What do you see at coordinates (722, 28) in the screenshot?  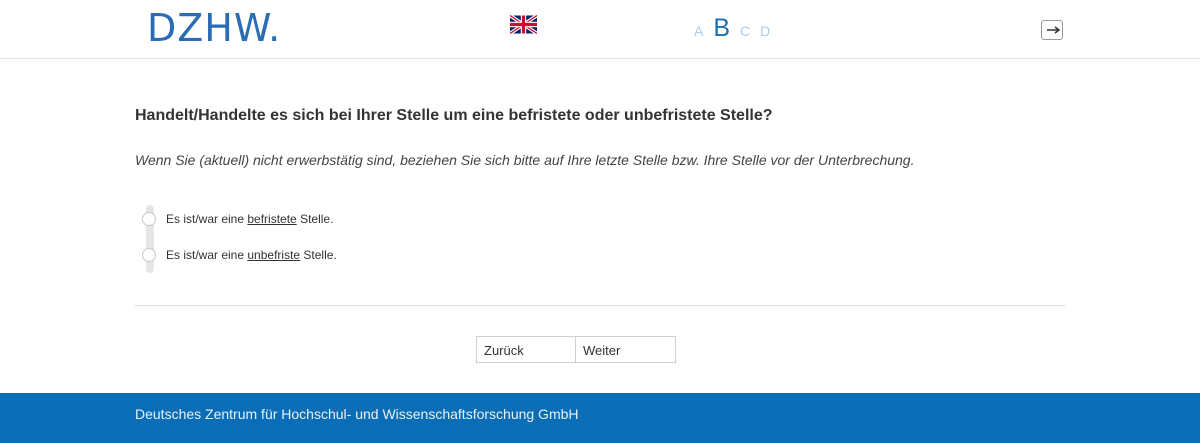 I see `step-b-active: B` at bounding box center [722, 28].